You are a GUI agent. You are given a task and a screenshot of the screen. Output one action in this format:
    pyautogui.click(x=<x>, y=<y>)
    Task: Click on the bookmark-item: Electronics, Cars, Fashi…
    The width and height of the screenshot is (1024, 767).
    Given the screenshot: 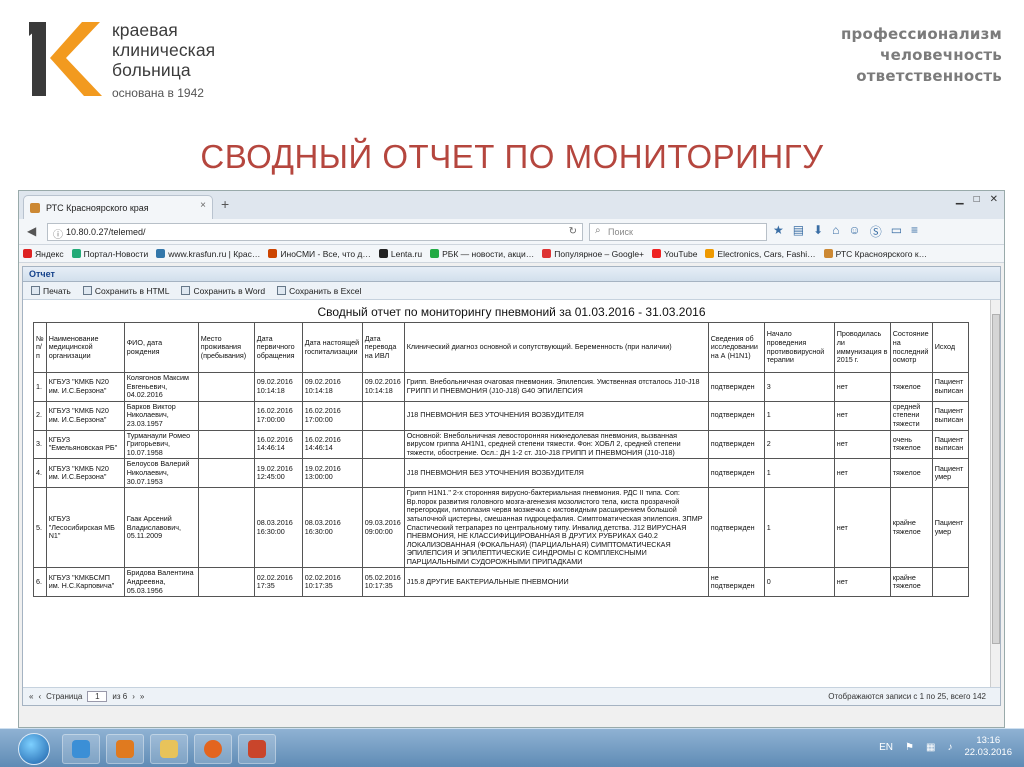 What is the action you would take?
    pyautogui.click(x=760, y=254)
    